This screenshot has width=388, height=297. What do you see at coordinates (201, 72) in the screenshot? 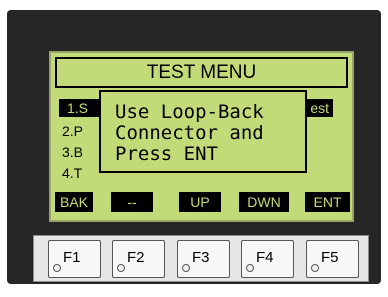
I see `menu-title: TEST MENU` at bounding box center [201, 72].